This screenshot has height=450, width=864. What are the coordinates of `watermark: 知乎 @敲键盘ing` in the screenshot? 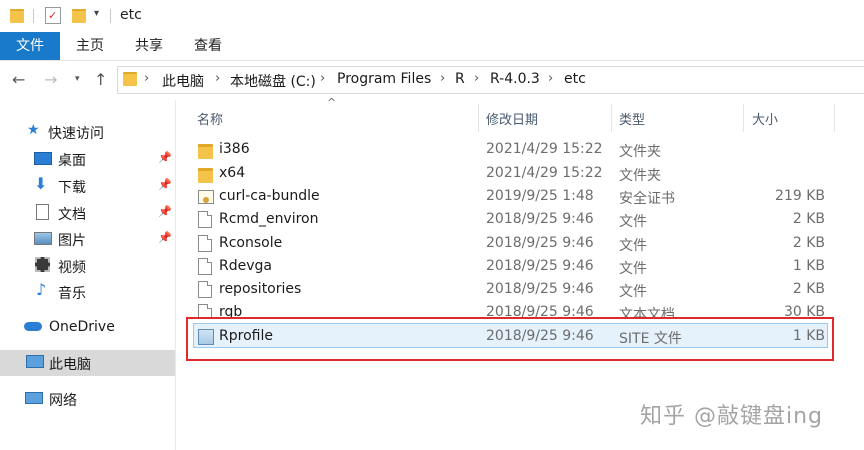 It's located at (732, 416).